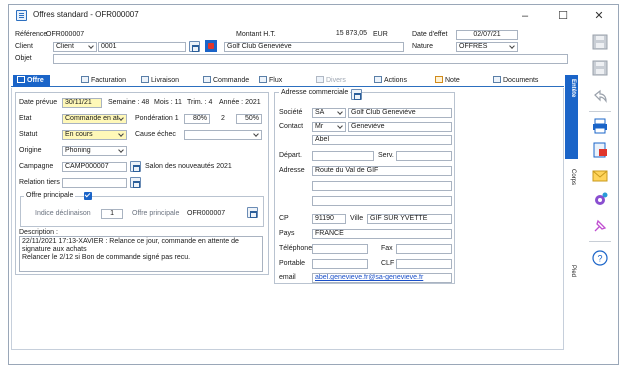 Image resolution: width=627 pixels, height=369 pixels. What do you see at coordinates (165, 80) in the screenshot?
I see `tab-livraison-label: Livraison` at bounding box center [165, 80].